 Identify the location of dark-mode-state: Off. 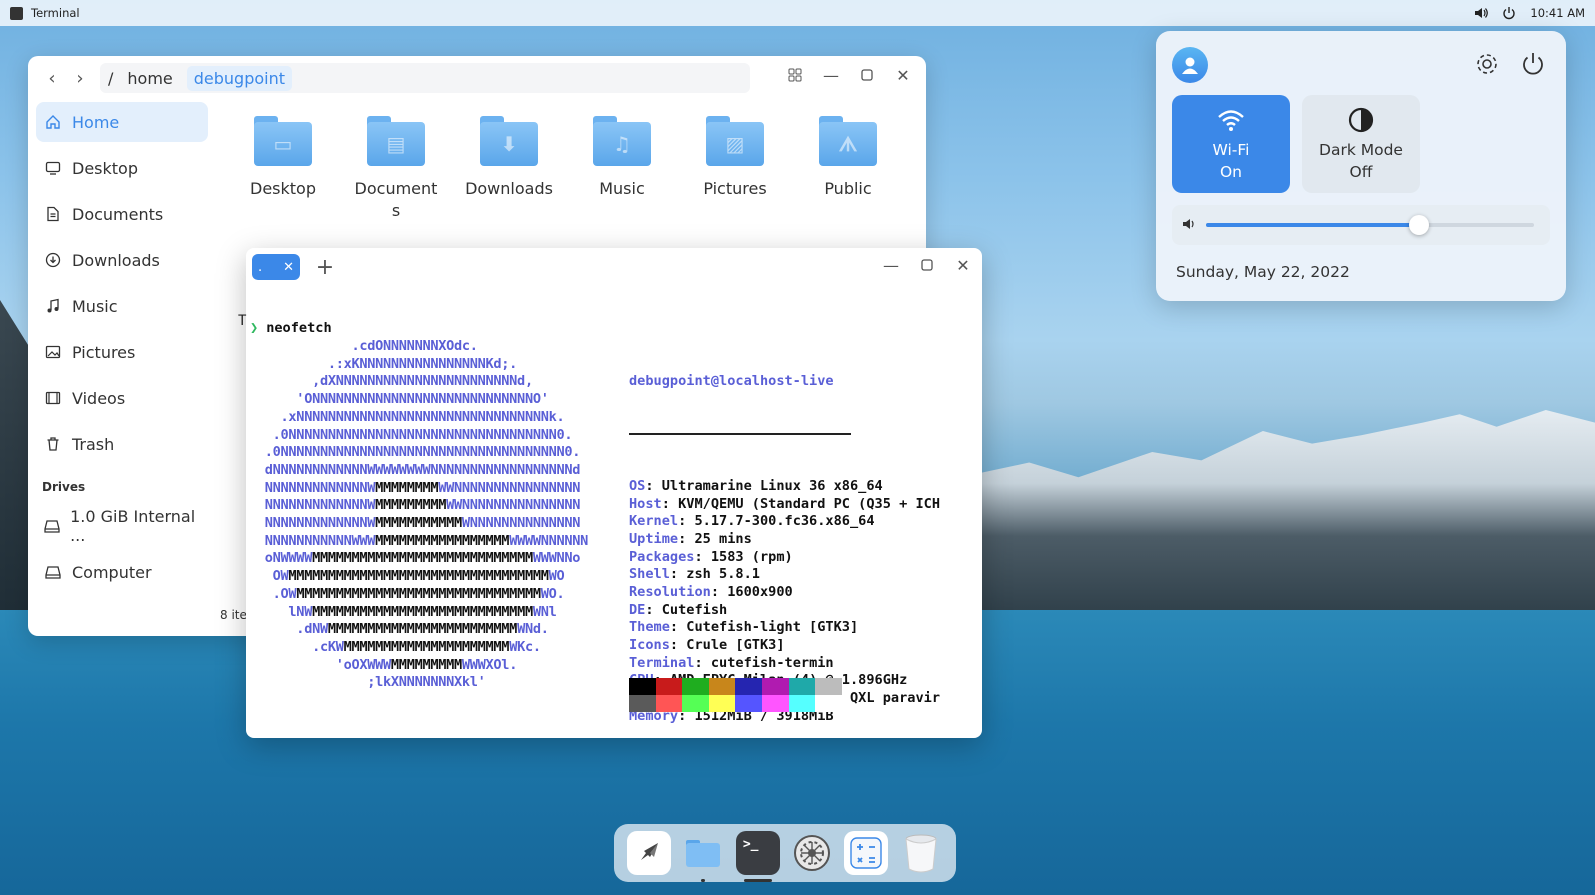
(1361, 172).